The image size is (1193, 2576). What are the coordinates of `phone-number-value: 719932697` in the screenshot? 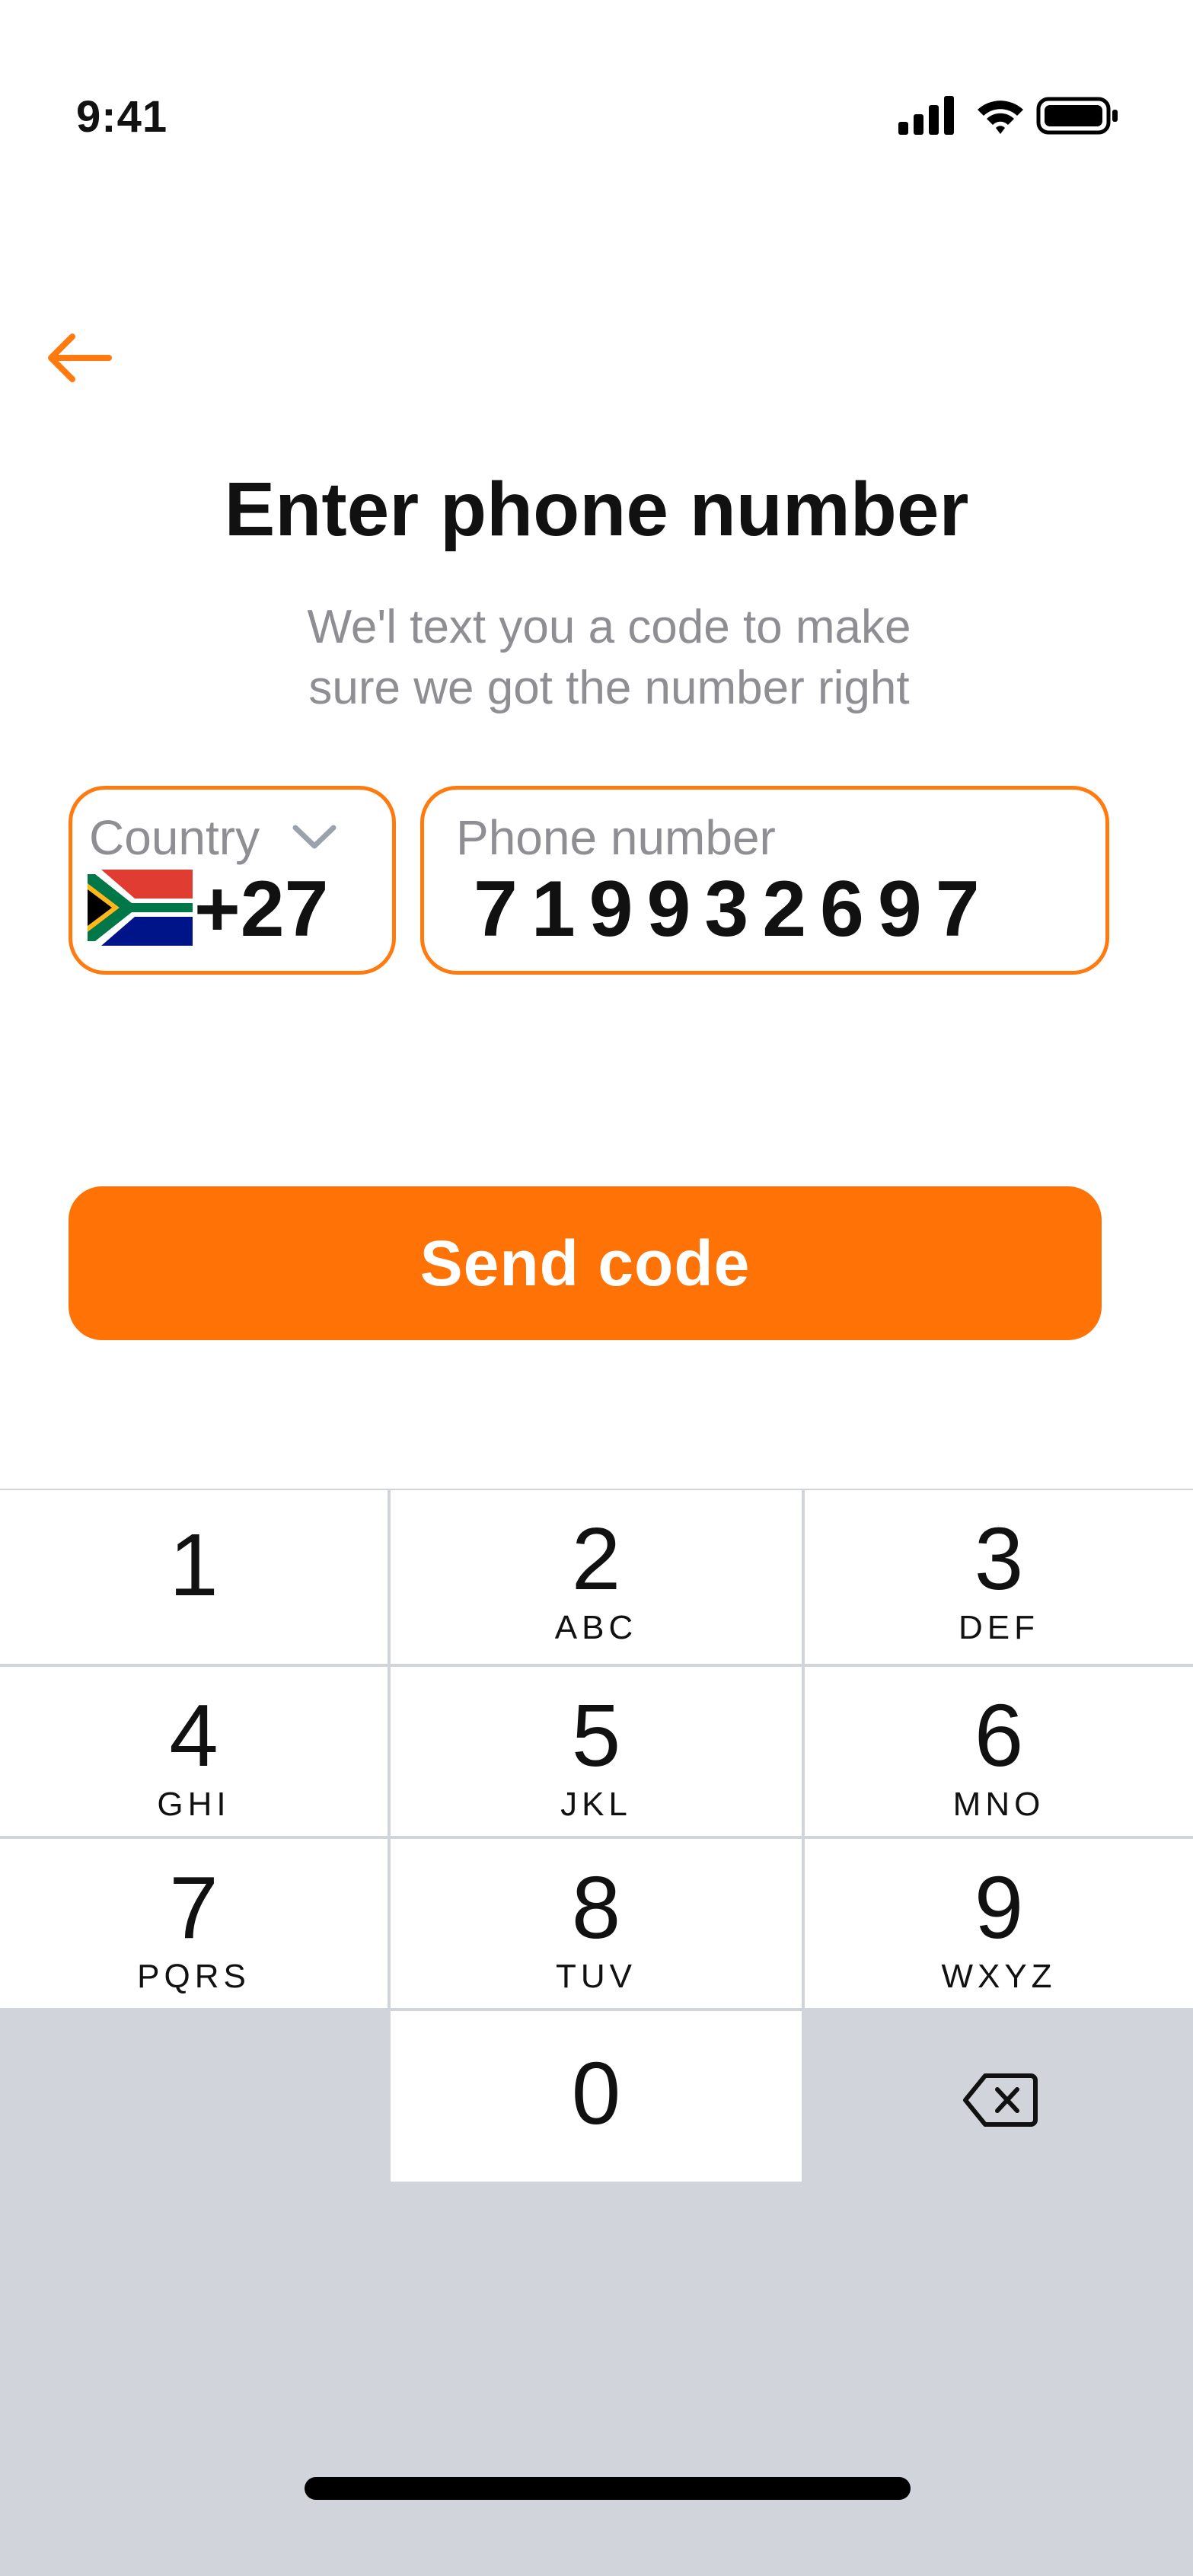 It's located at (734, 909).